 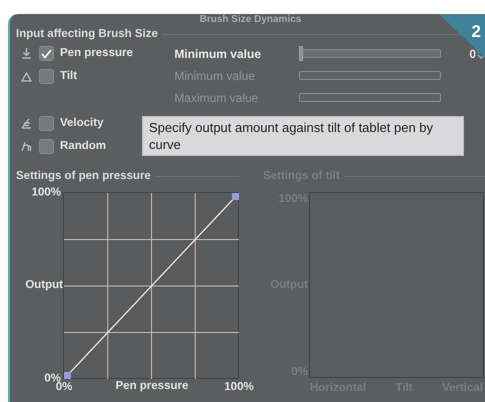 I want to click on value-text: 0, so click(x=472, y=54).